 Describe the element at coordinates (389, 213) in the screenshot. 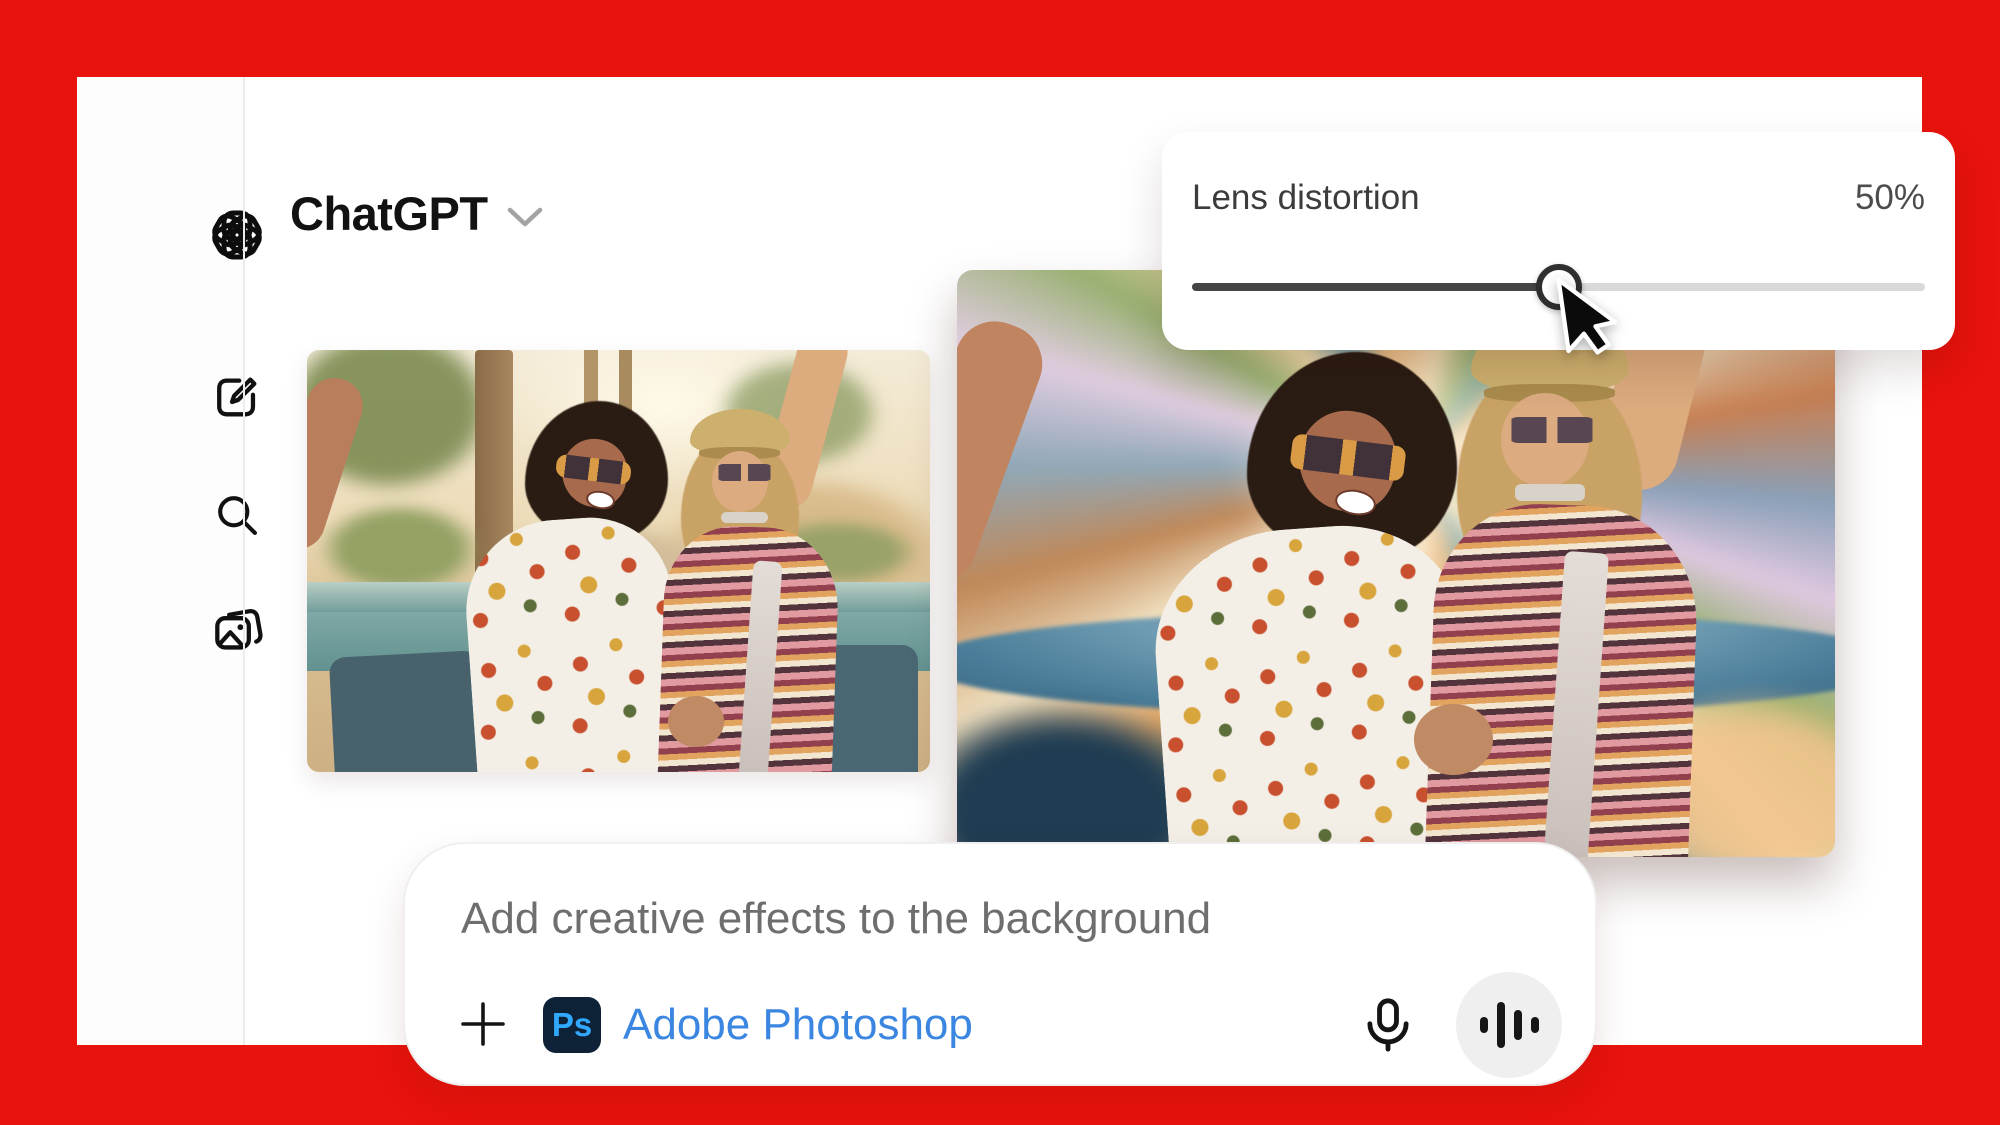

I see `page-title: ChatGPT` at that location.